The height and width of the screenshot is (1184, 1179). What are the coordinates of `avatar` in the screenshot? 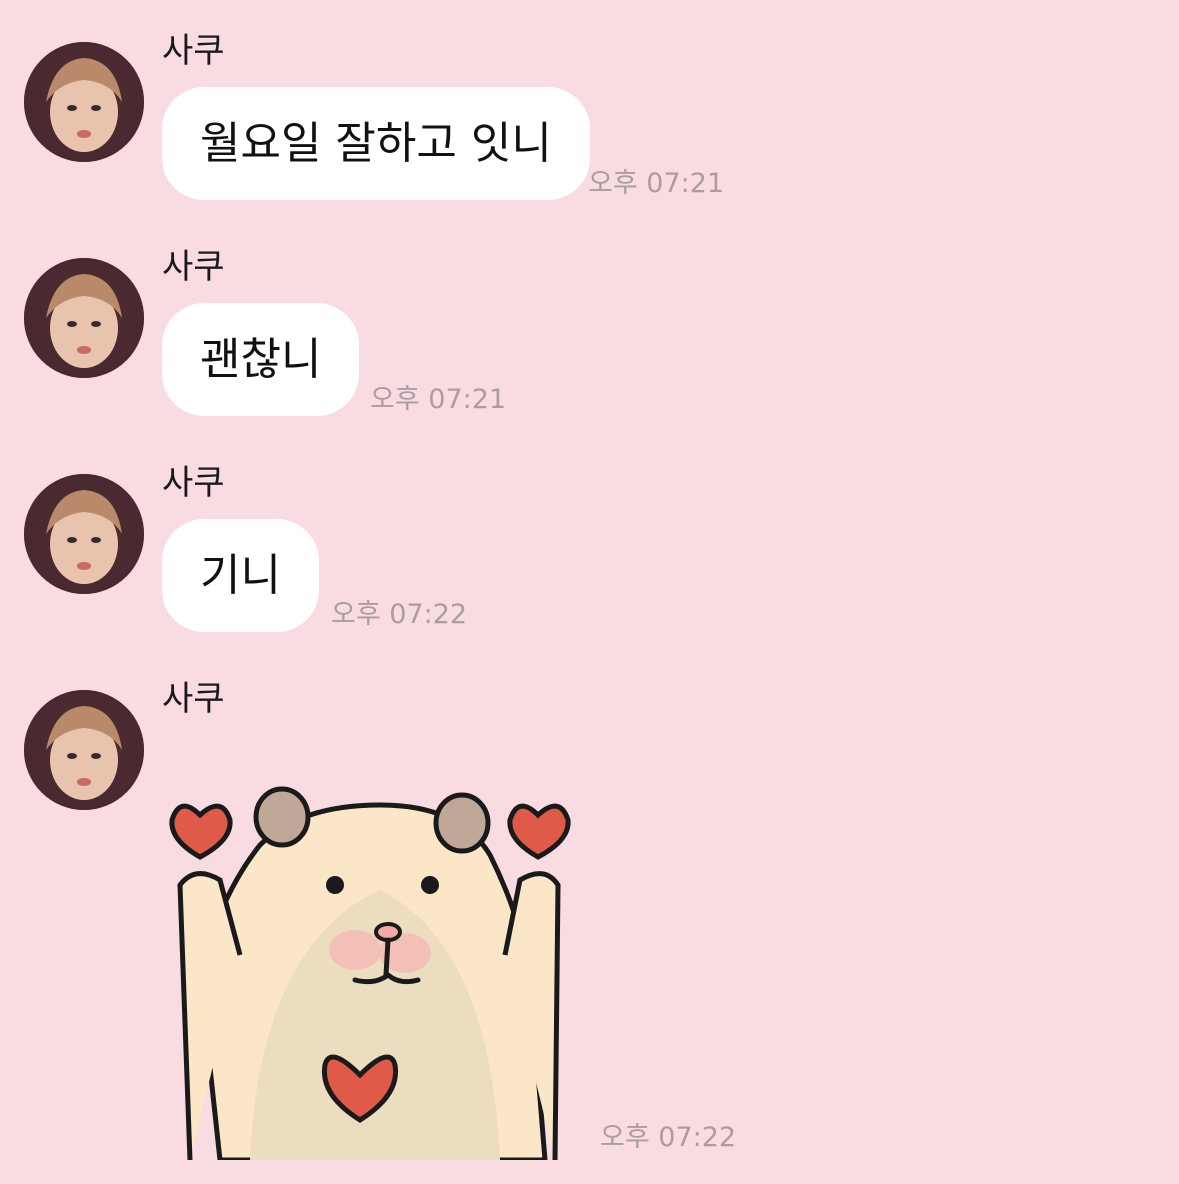 It's located at (84, 750).